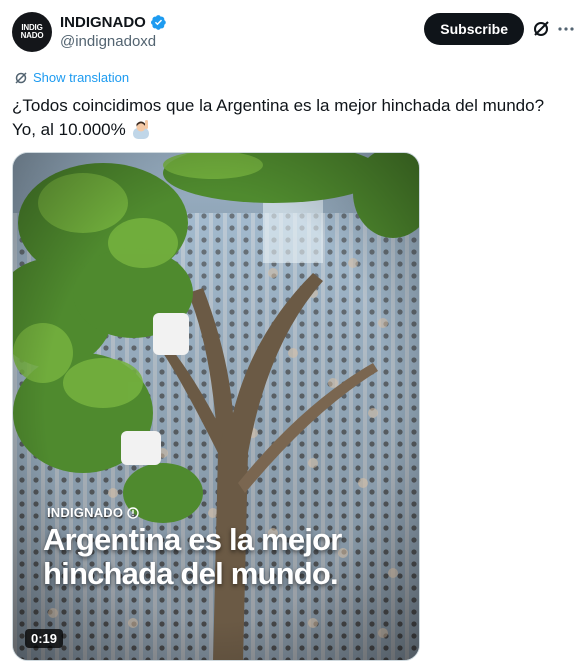 Image resolution: width=588 pixels, height=670 pixels. I want to click on username-handle: @indignadoxd, so click(113, 41).